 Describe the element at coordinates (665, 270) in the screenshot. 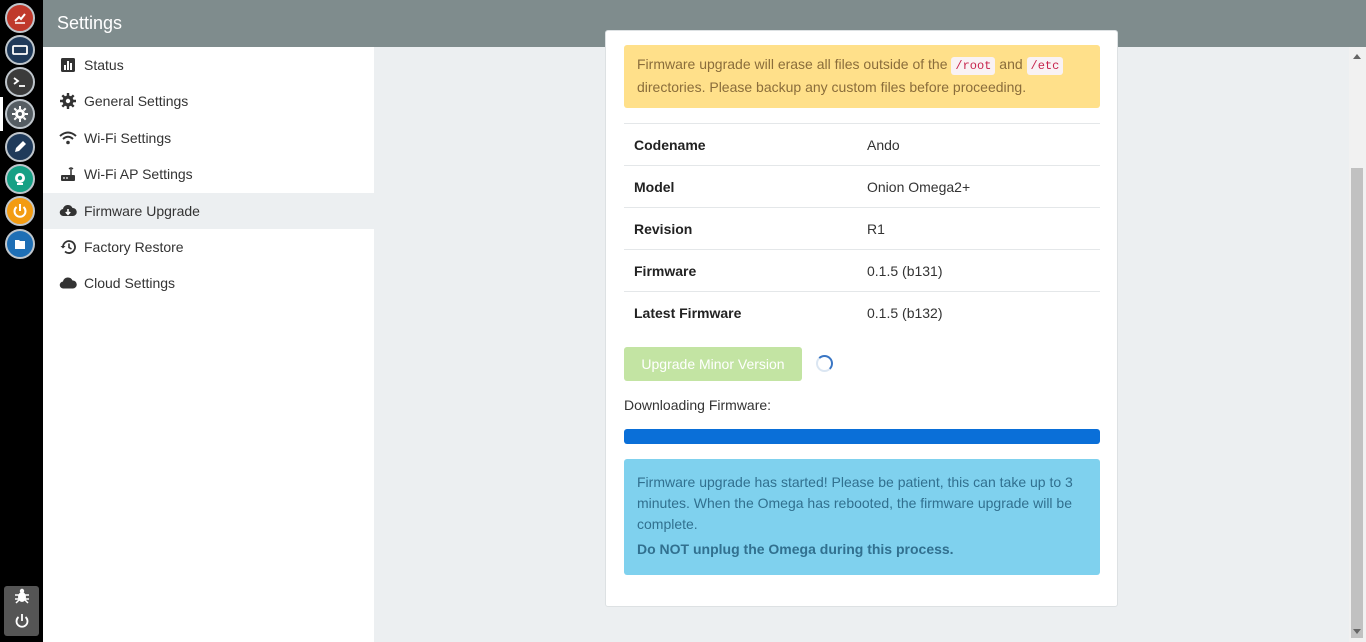

I see `row-key: Firmware` at that location.